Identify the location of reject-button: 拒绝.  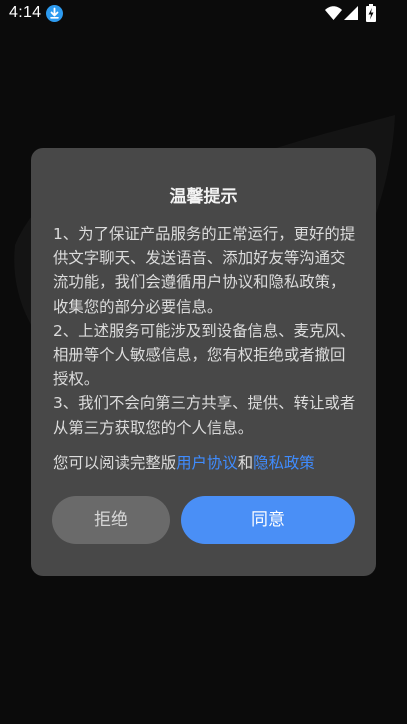
(111, 520).